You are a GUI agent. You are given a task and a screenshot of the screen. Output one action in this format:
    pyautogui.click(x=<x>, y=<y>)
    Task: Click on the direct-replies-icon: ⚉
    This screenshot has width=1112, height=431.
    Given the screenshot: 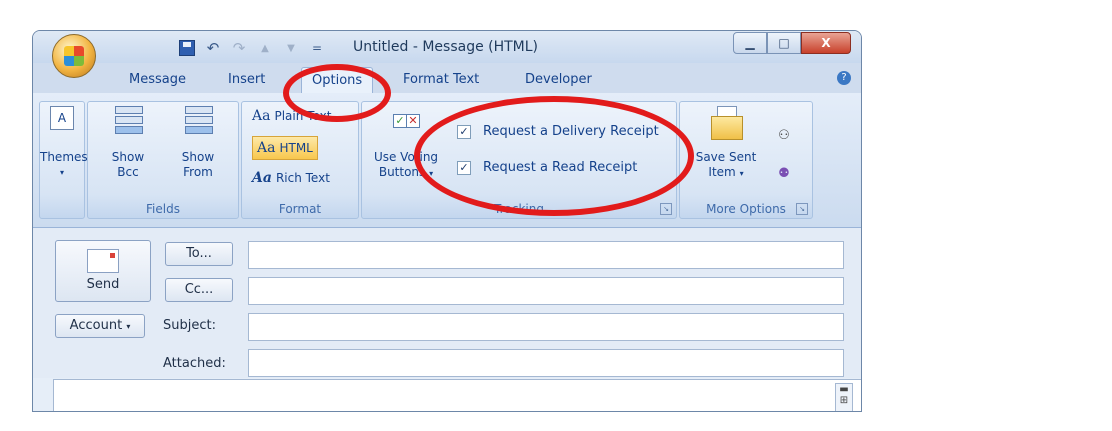 What is the action you would take?
    pyautogui.click(x=784, y=174)
    